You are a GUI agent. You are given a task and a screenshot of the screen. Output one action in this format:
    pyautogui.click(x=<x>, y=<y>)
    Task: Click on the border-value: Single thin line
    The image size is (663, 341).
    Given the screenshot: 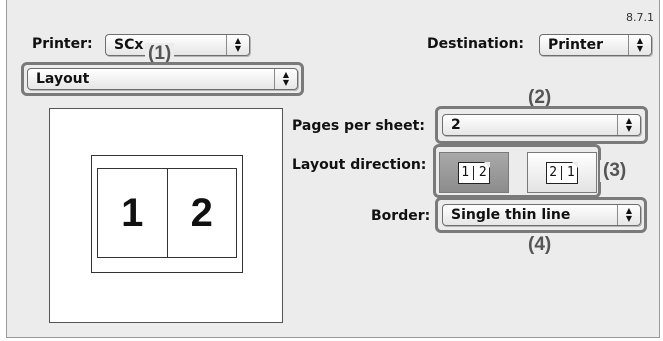 What is the action you would take?
    pyautogui.click(x=511, y=215)
    